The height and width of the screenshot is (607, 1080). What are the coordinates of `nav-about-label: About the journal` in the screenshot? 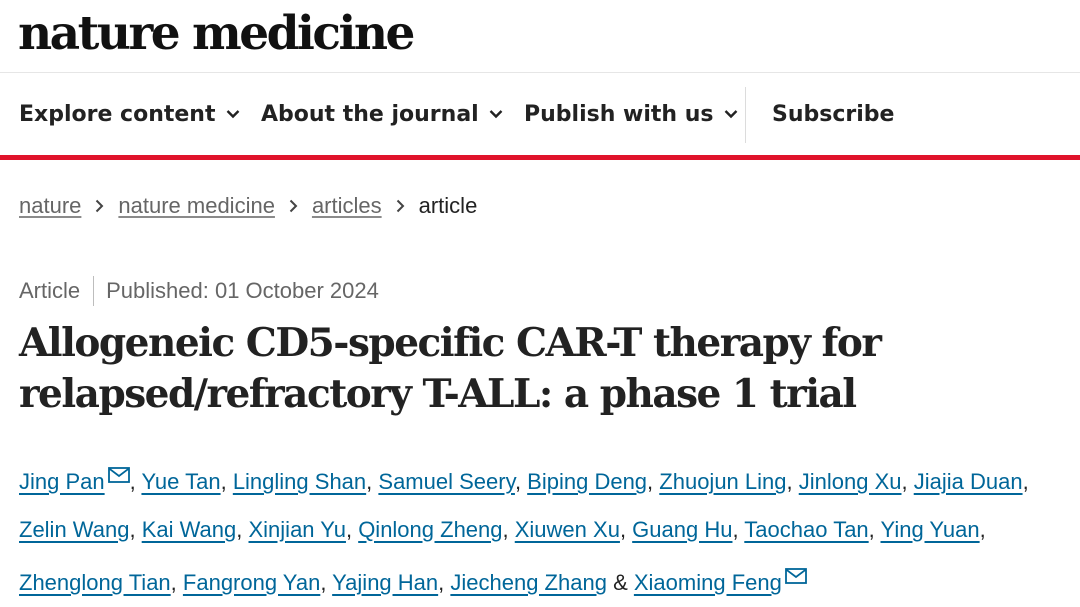 It's located at (370, 114).